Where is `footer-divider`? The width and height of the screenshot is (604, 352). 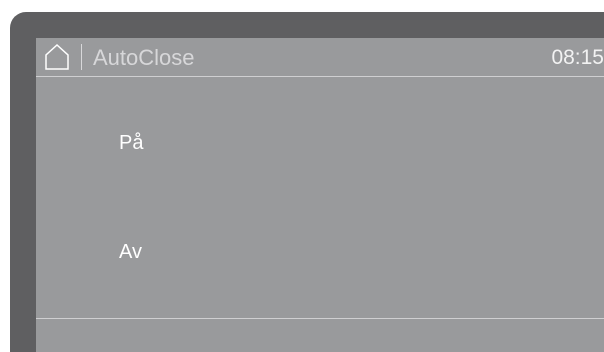 footer-divider is located at coordinates (320, 318).